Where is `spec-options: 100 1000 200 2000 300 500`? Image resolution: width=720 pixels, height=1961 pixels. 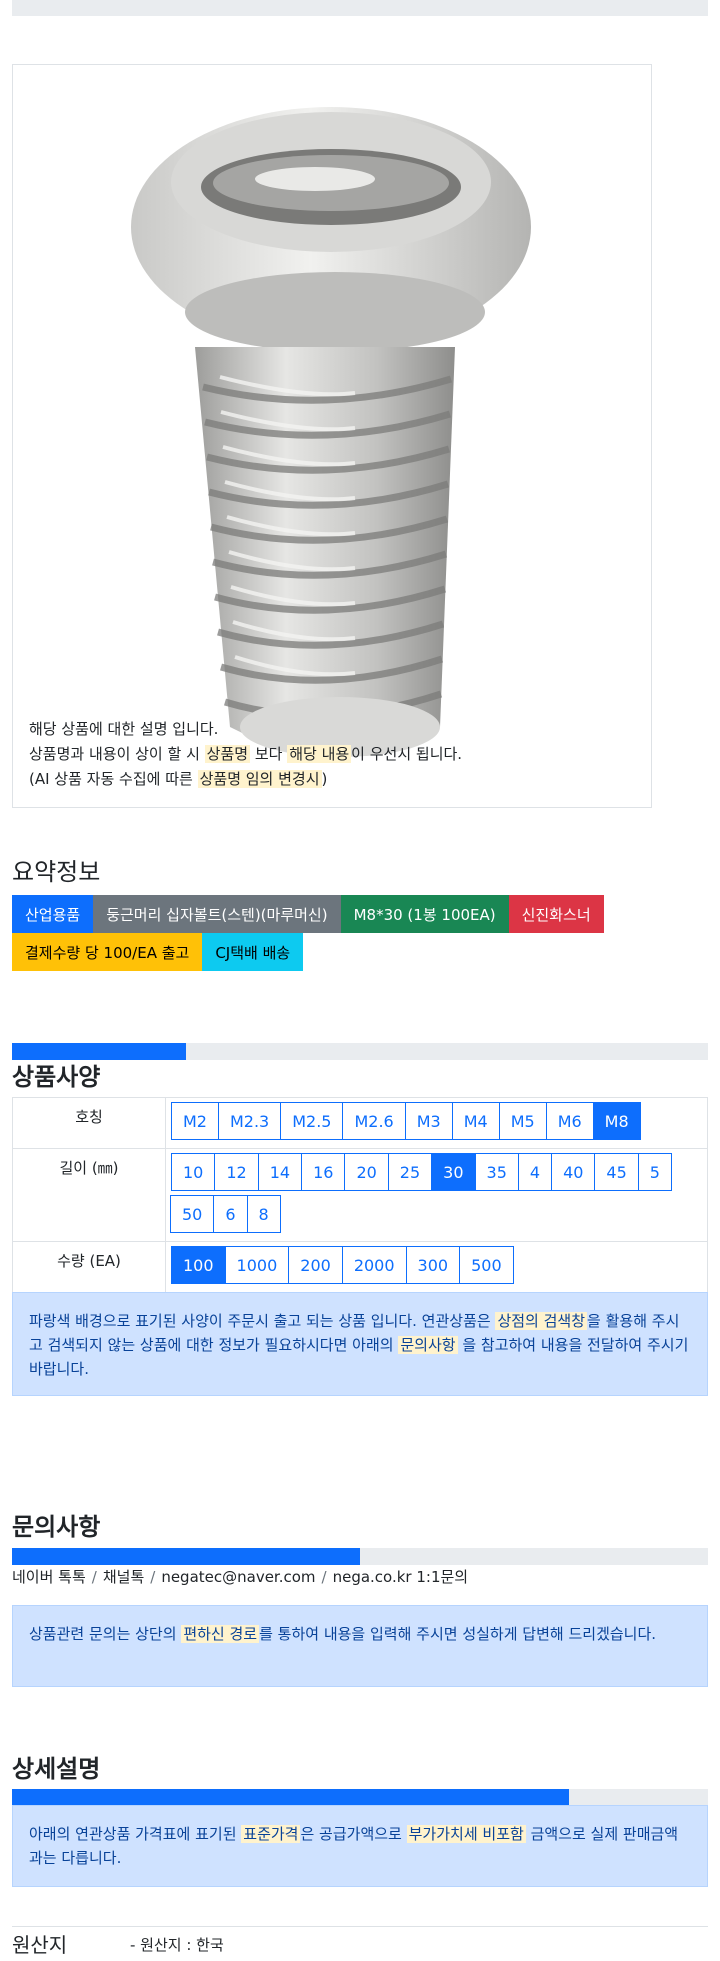
spec-options: 100 1000 200 2000 300 500 is located at coordinates (436, 1267).